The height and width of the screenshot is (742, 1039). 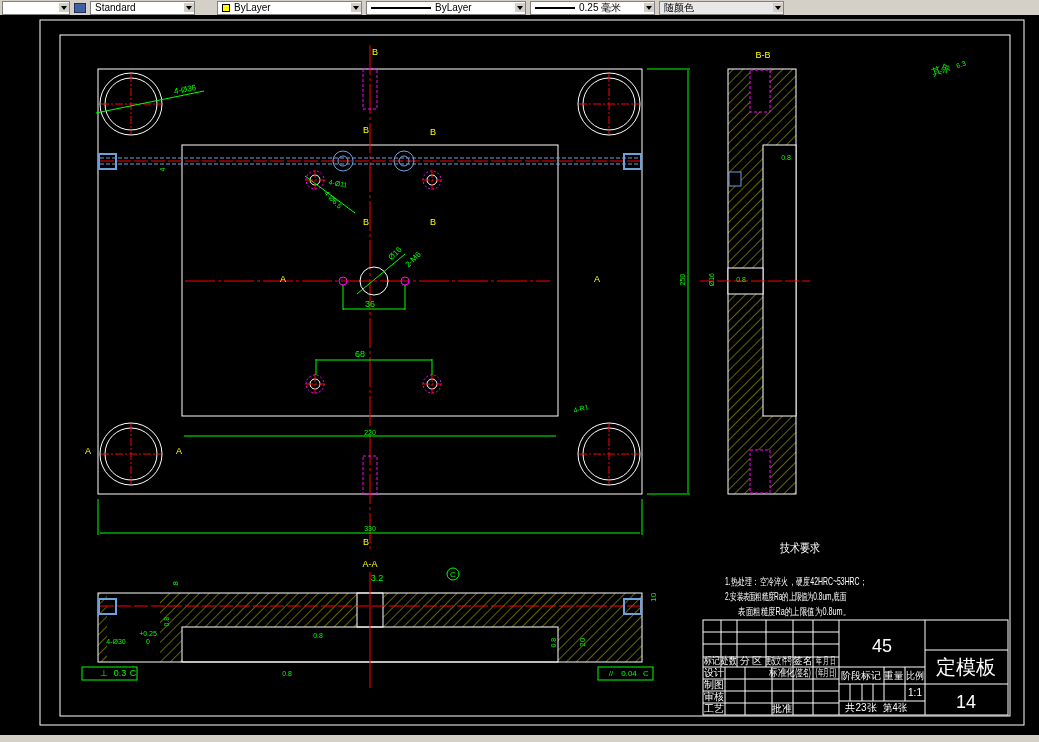 What do you see at coordinates (370, 304) in the screenshot?
I see `dimension-label: 36` at bounding box center [370, 304].